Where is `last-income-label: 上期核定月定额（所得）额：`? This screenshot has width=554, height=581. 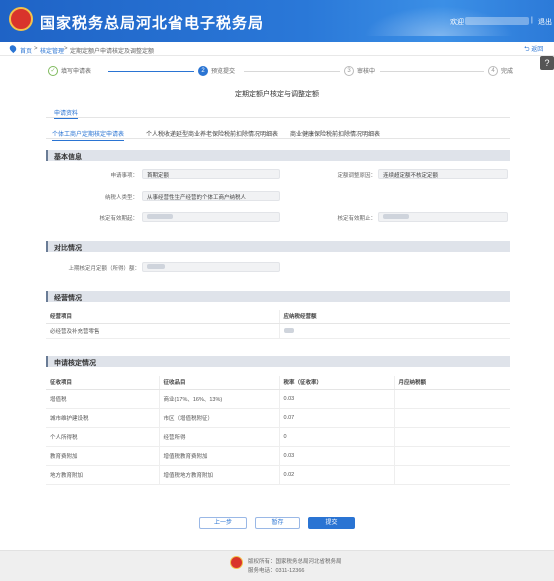 last-income-label: 上期核定月定额（所得）额： is located at coordinates (104, 269).